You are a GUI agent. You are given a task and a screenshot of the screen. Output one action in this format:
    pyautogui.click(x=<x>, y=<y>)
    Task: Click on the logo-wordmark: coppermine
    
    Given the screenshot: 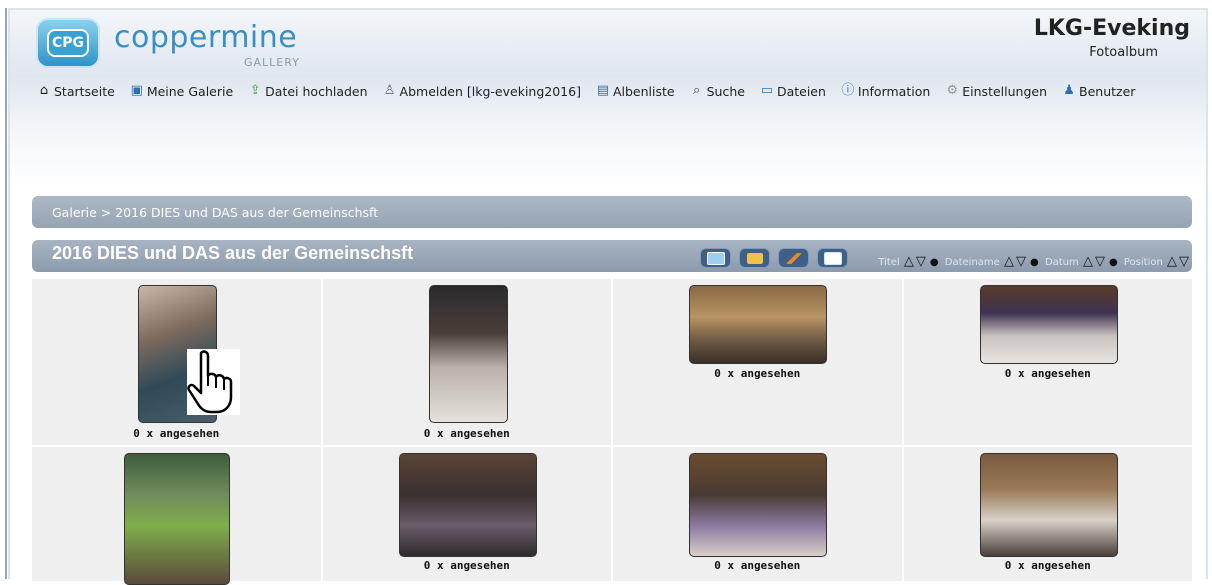 What is the action you would take?
    pyautogui.click(x=205, y=37)
    